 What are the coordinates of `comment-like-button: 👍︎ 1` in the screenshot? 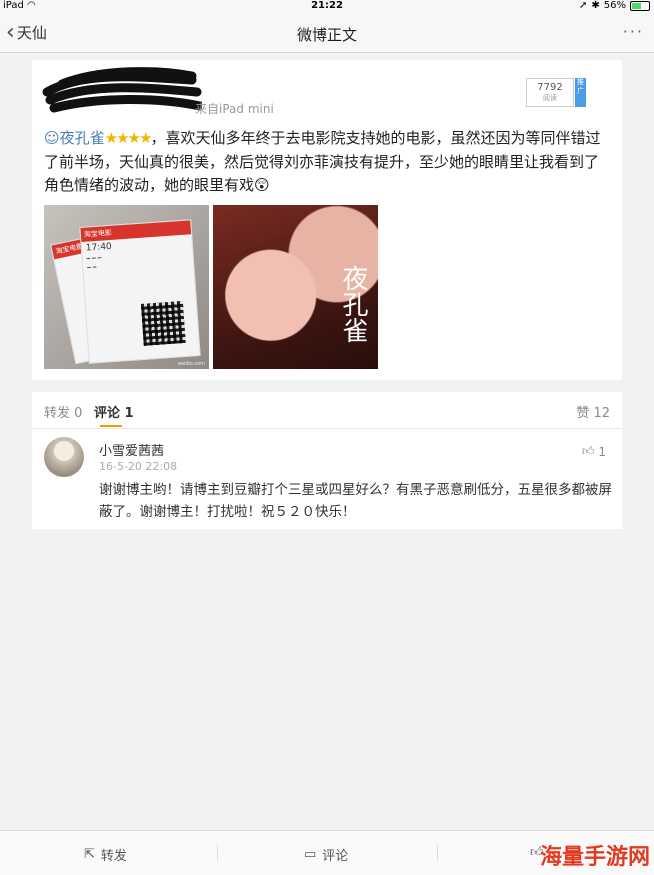 It's located at (594, 451).